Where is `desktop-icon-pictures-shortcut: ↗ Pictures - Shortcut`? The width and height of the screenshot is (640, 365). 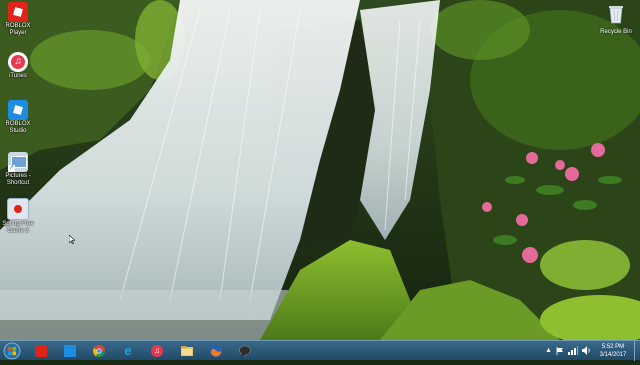 desktop-icon-pictures-shortcut: ↗ Pictures - Shortcut is located at coordinates (18, 169).